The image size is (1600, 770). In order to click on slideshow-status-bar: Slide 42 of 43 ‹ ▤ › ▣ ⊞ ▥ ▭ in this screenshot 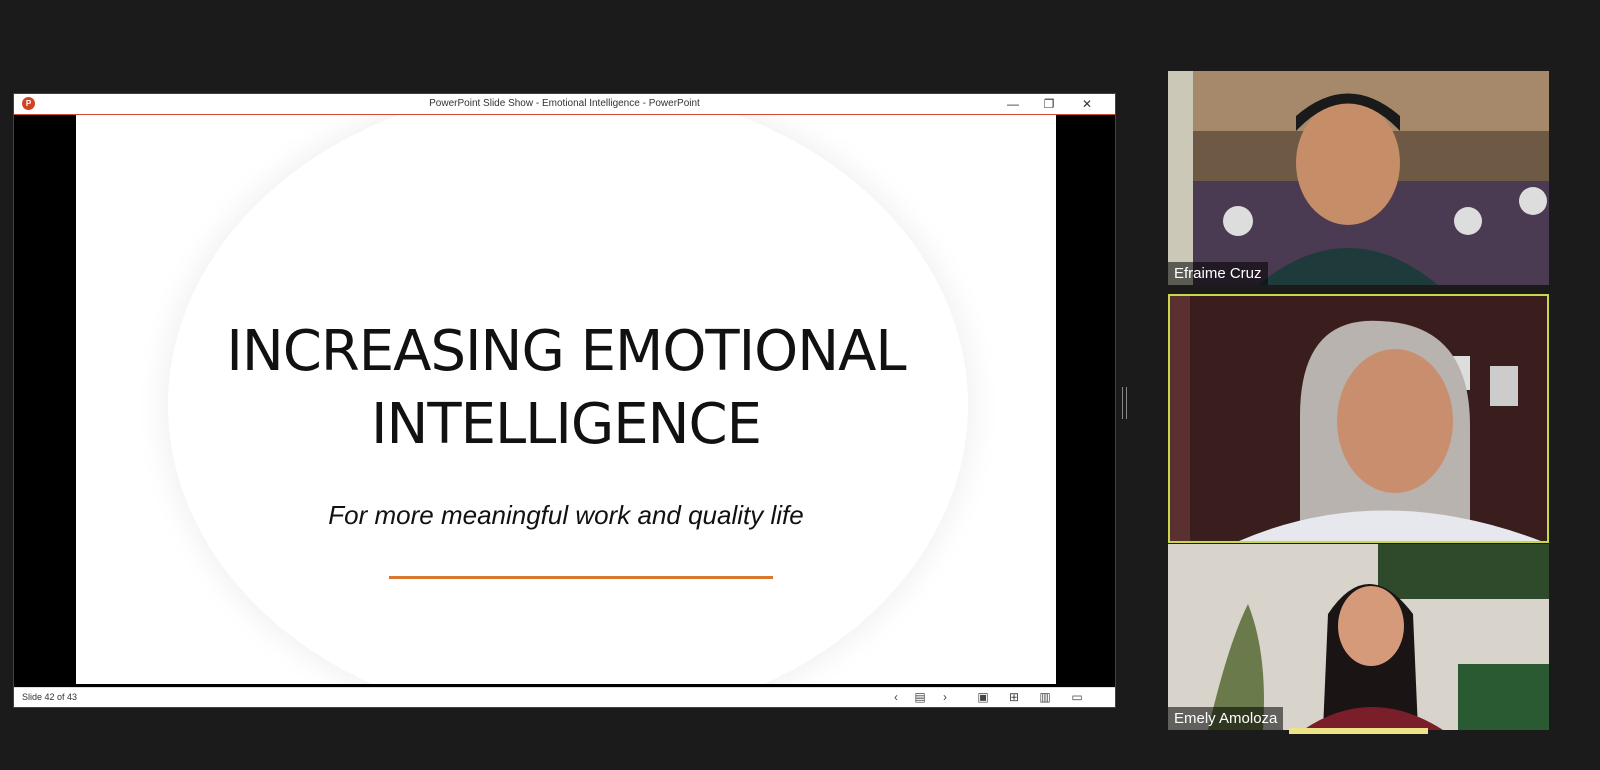, I will do `click(564, 697)`.